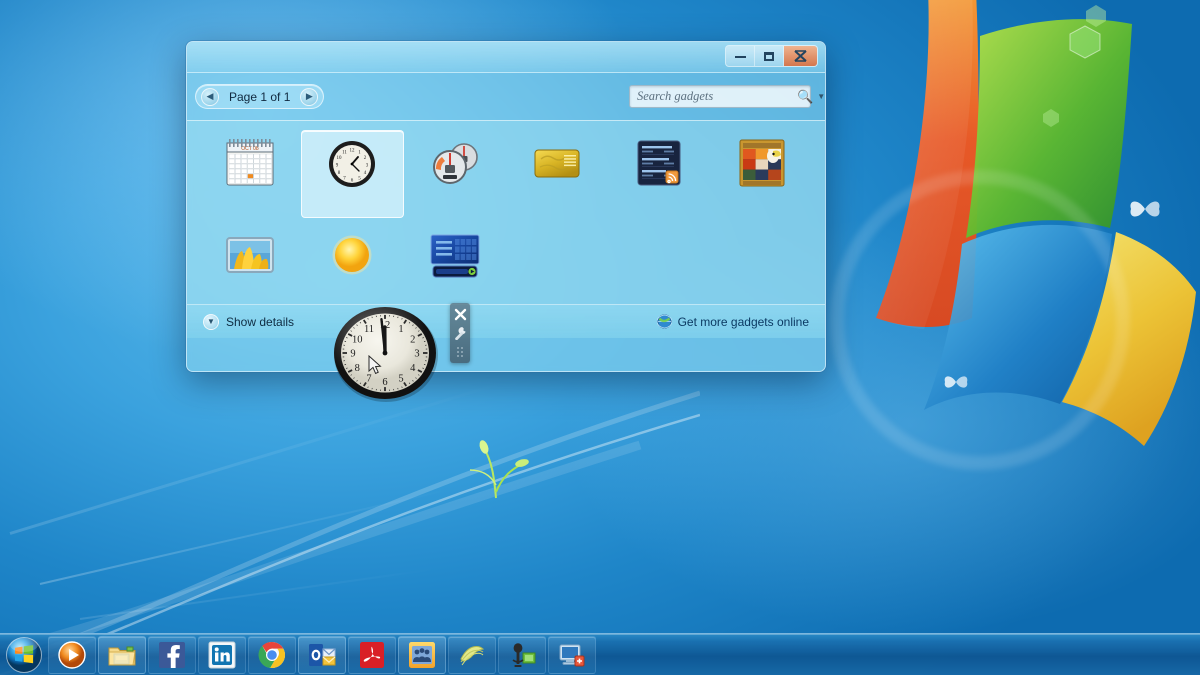 This screenshot has height=675, width=1200. Describe the element at coordinates (413, 368) in the screenshot. I see `svg-text: 4` at that location.